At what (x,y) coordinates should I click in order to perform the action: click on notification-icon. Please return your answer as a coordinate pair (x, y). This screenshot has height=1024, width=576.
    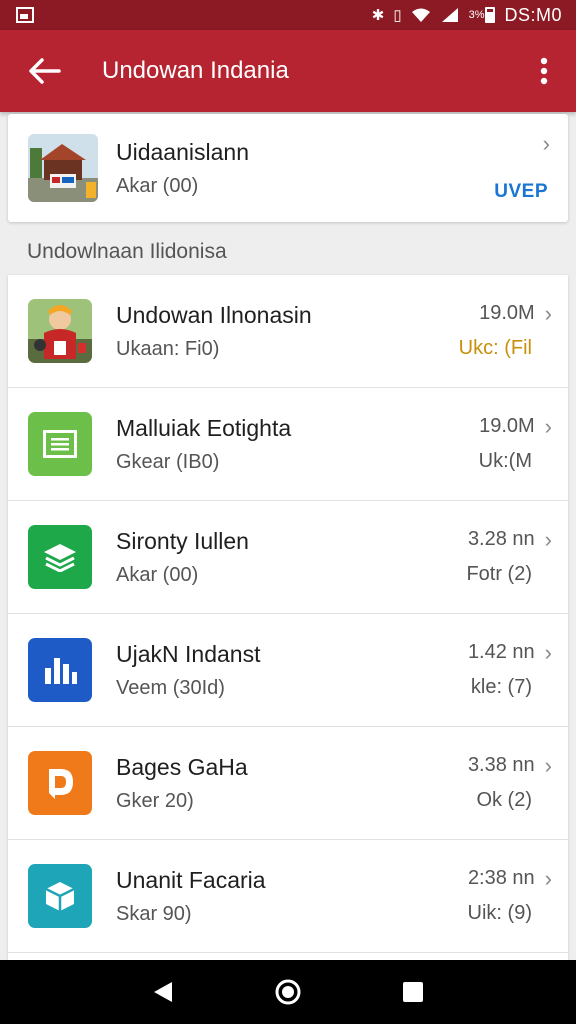
    Looking at the image, I should click on (25, 15).